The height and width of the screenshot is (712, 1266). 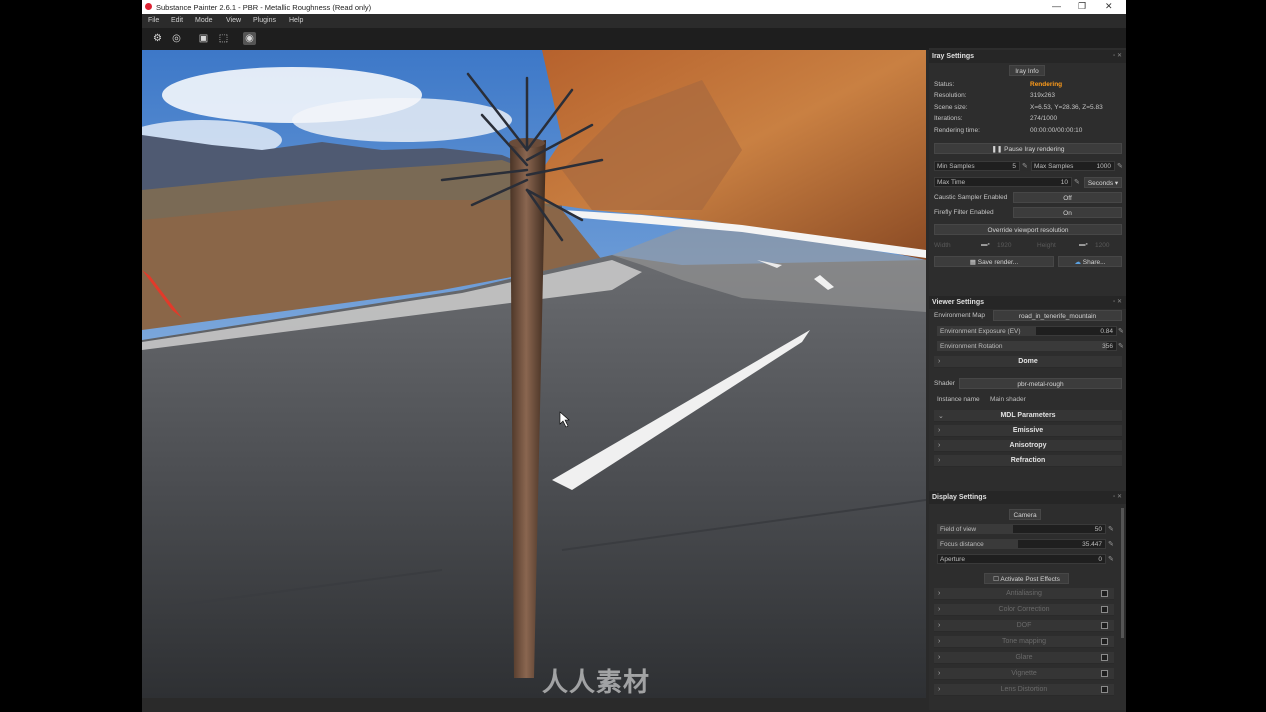 I want to click on pause-iray-button: ❚❚ Pause Iray rendering, so click(x=1028, y=148).